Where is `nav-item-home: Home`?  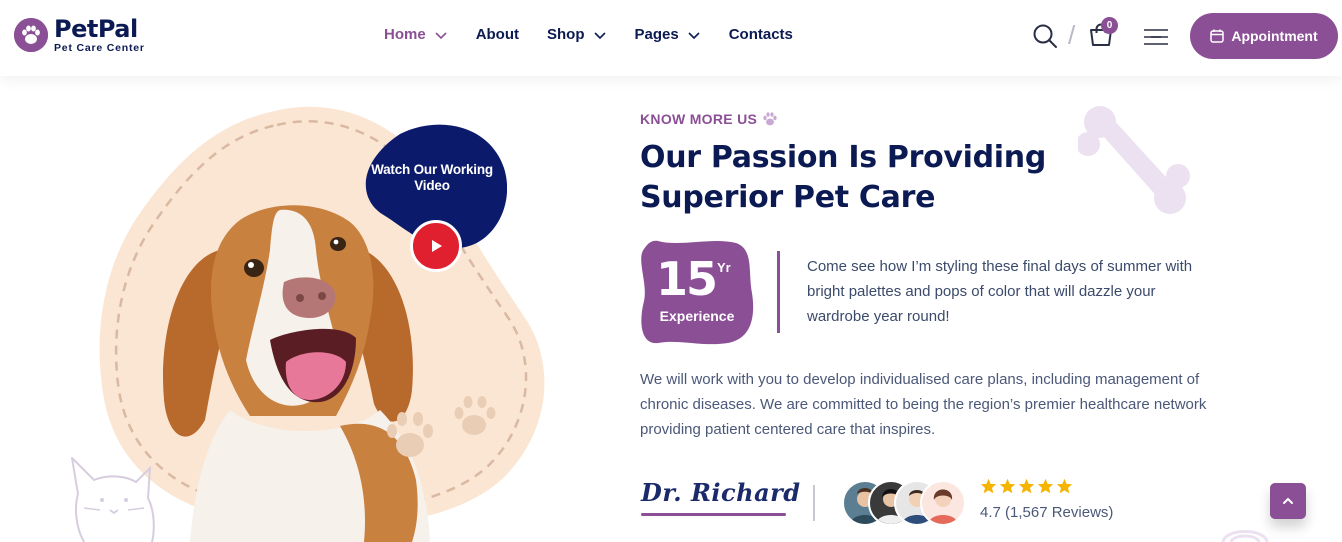 nav-item-home: Home is located at coordinates (416, 34).